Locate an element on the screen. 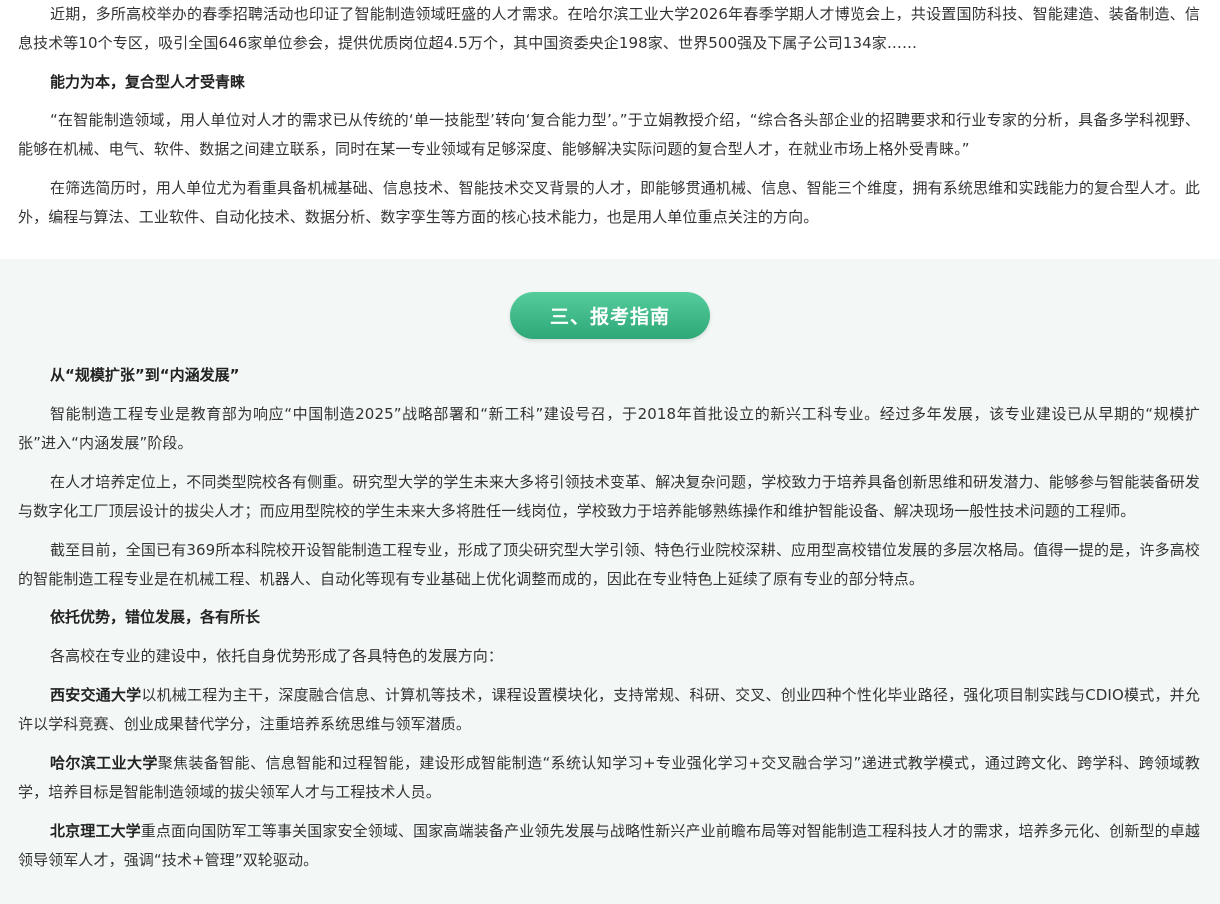 Image resolution: width=1220 pixels, height=904 pixels. university-name-hit: 哈尔滨工业大学 is located at coordinates (104, 763).